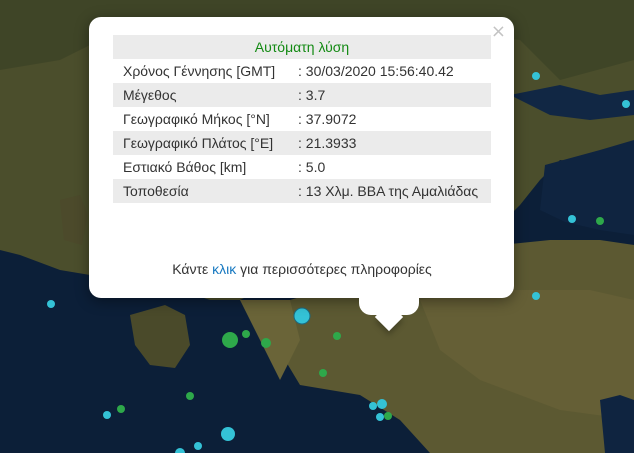 The width and height of the screenshot is (634, 453). What do you see at coordinates (327, 119) in the screenshot?
I see `row-value-latitude: : 37.9072` at bounding box center [327, 119].